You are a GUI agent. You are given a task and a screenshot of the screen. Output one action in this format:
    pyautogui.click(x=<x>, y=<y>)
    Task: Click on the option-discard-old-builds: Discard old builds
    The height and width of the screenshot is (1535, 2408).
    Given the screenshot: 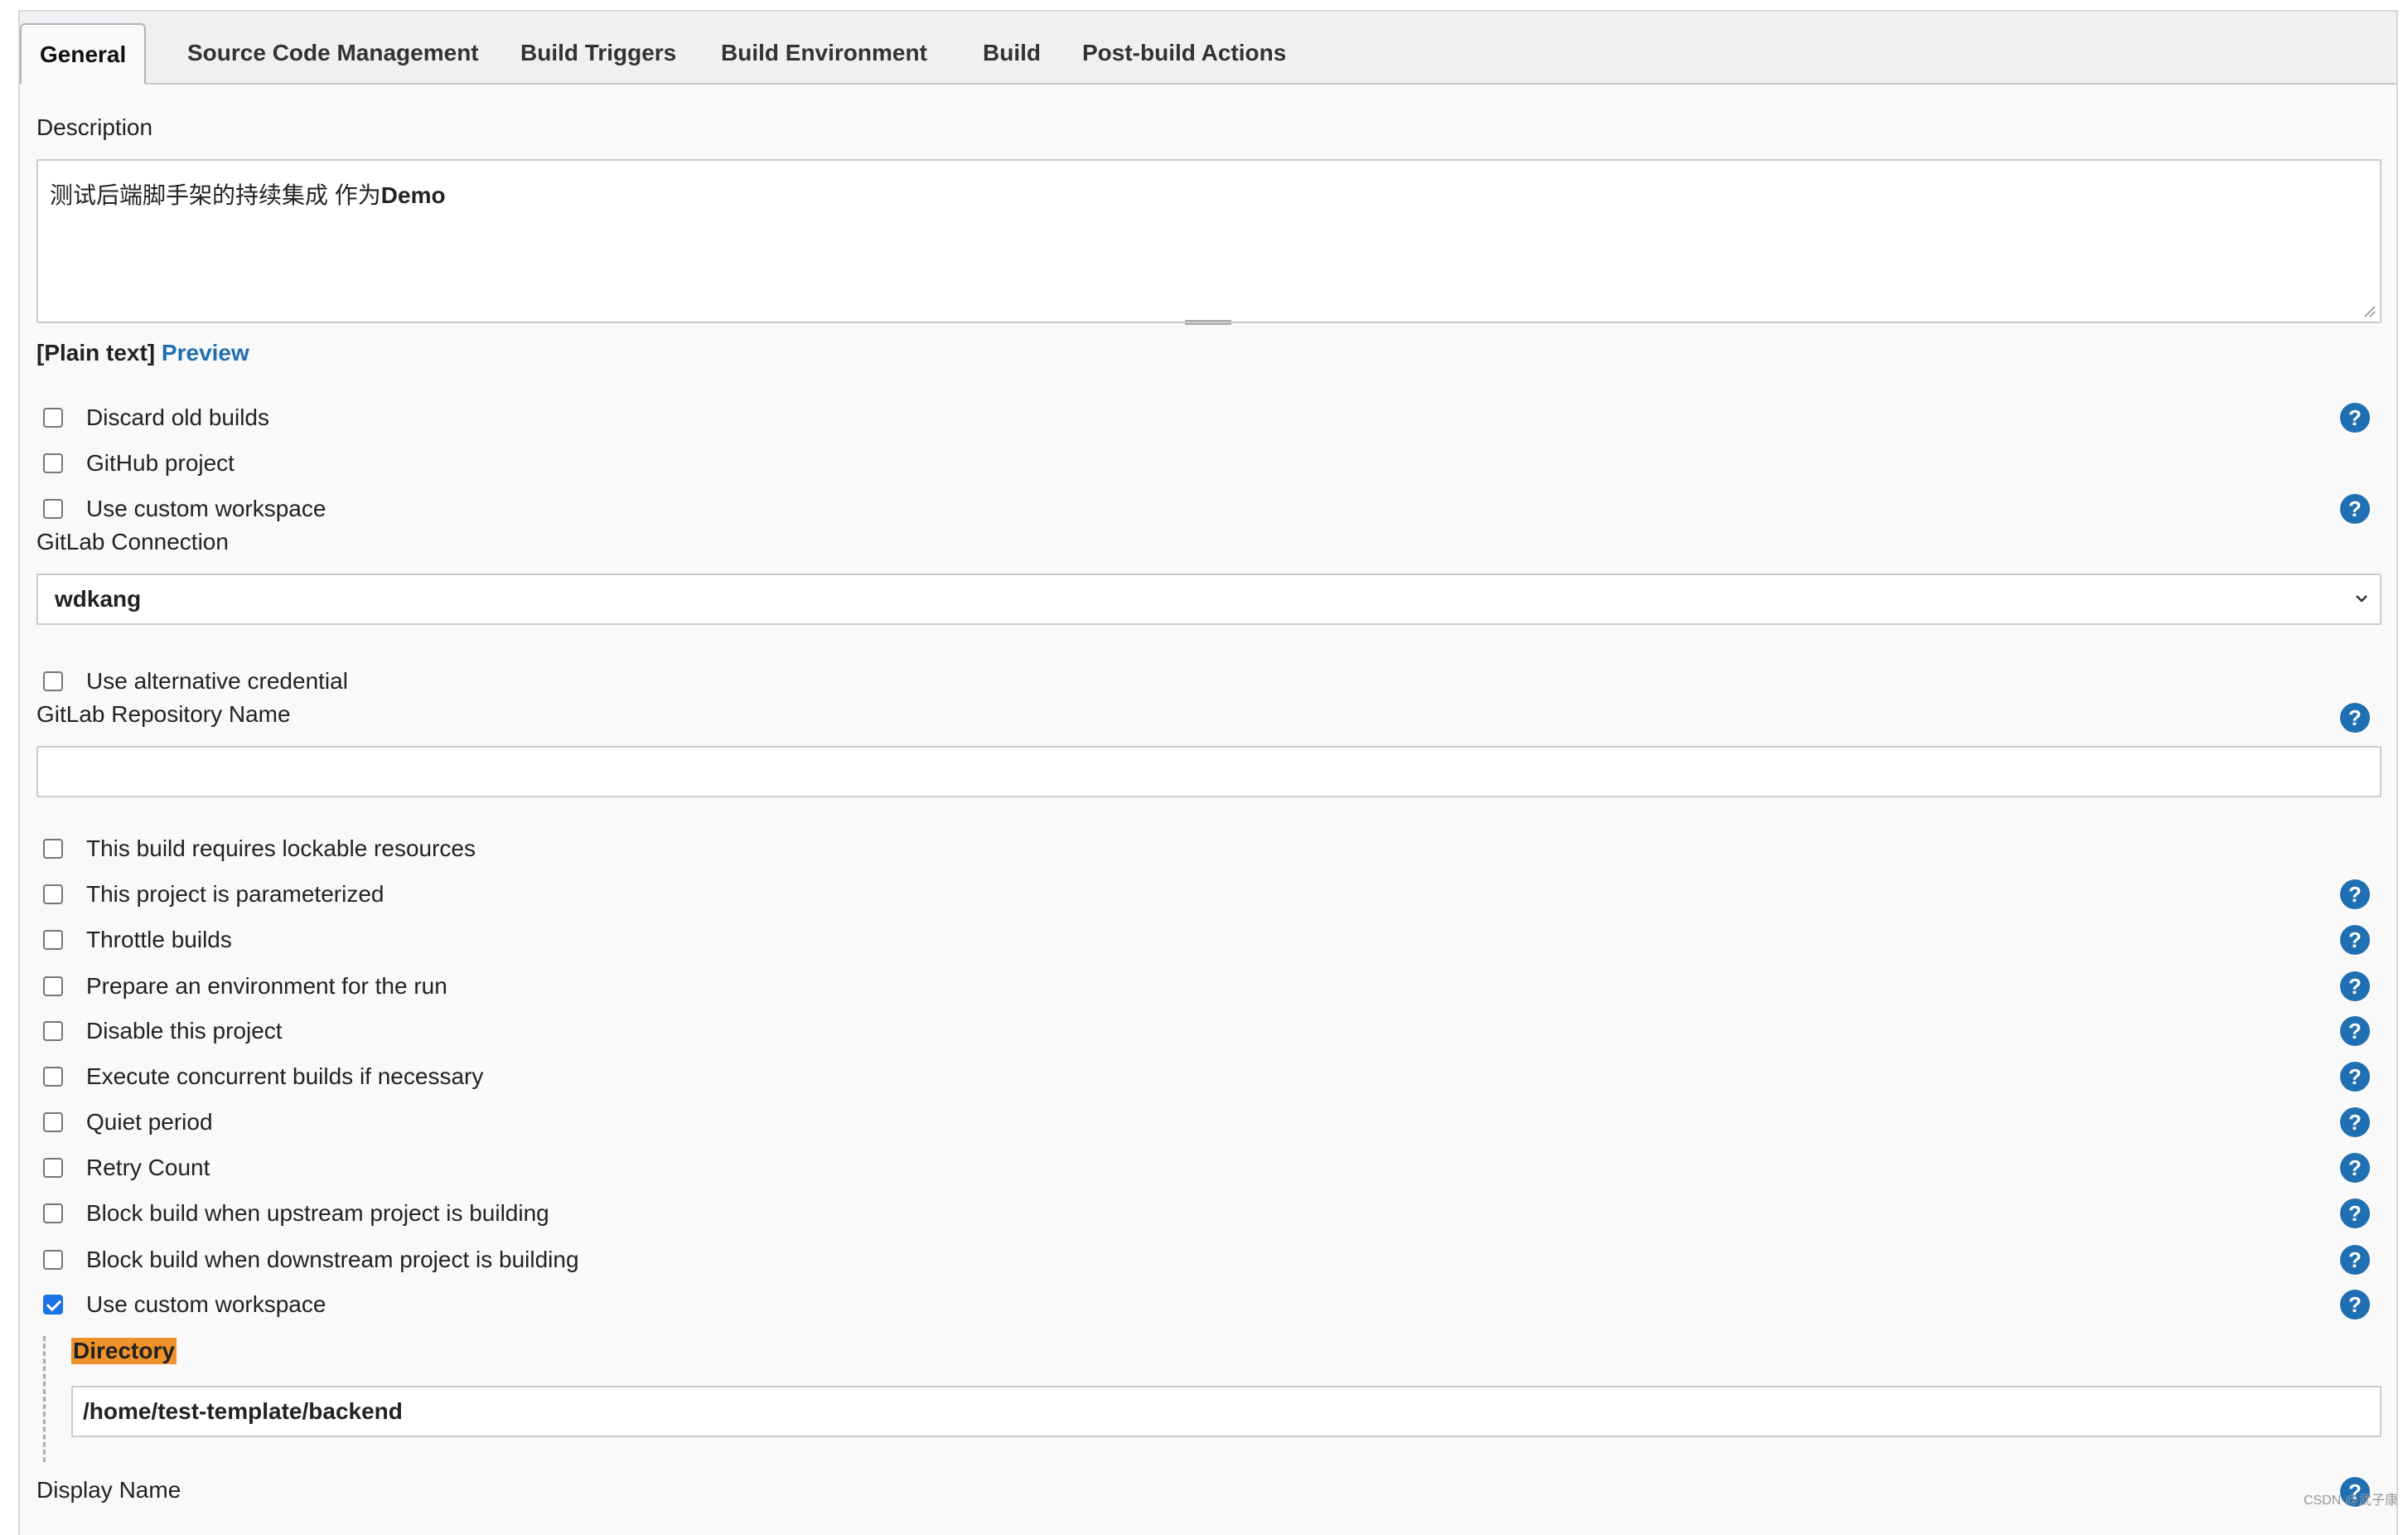 What is the action you would take?
    pyautogui.click(x=156, y=417)
    